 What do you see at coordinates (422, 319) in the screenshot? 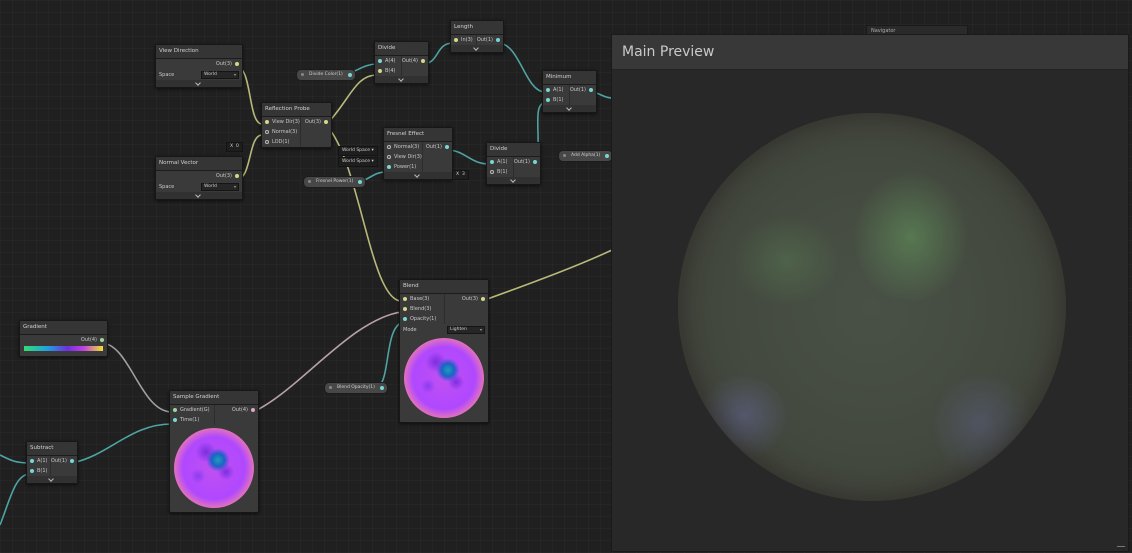
I see `input-port-row: Opacity(1)` at bounding box center [422, 319].